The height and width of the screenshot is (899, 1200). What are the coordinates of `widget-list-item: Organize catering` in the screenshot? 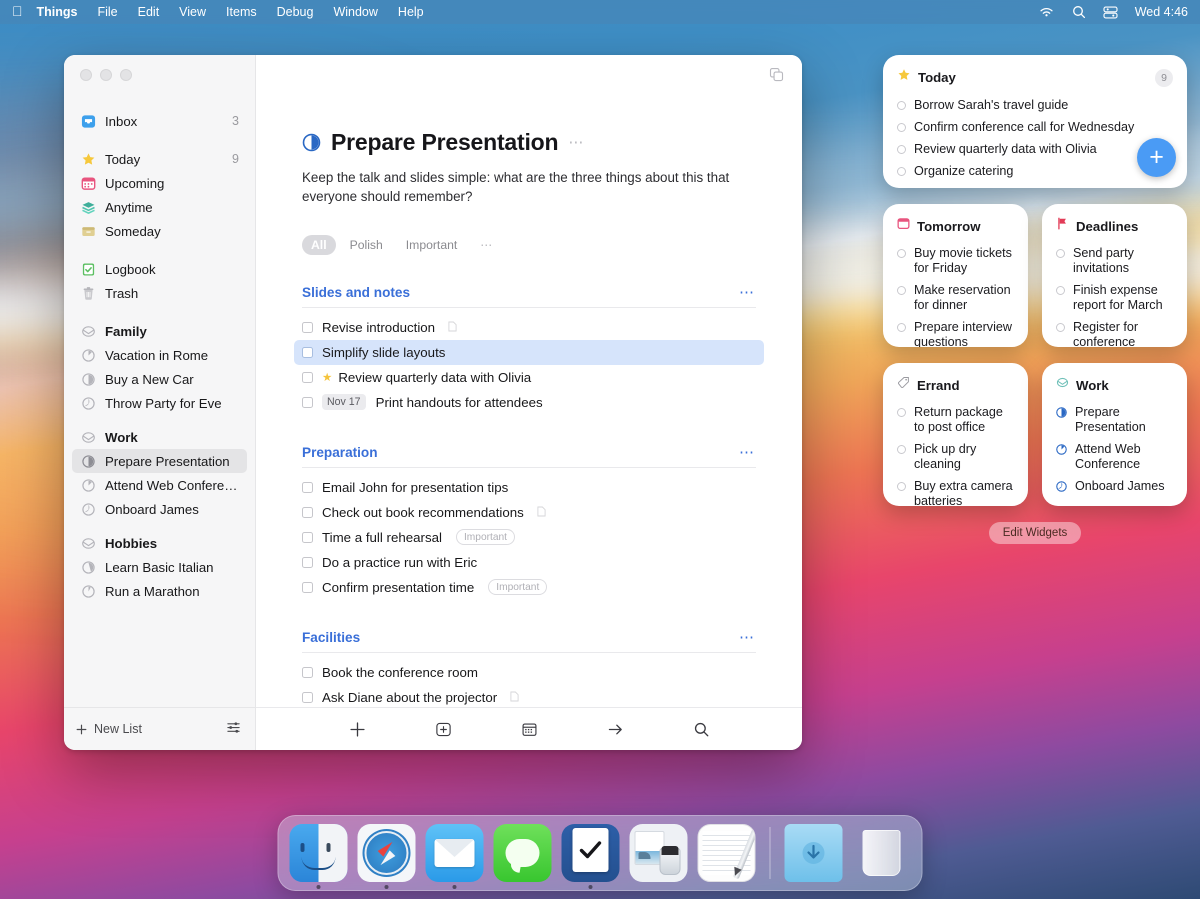 It's located at (1035, 171).